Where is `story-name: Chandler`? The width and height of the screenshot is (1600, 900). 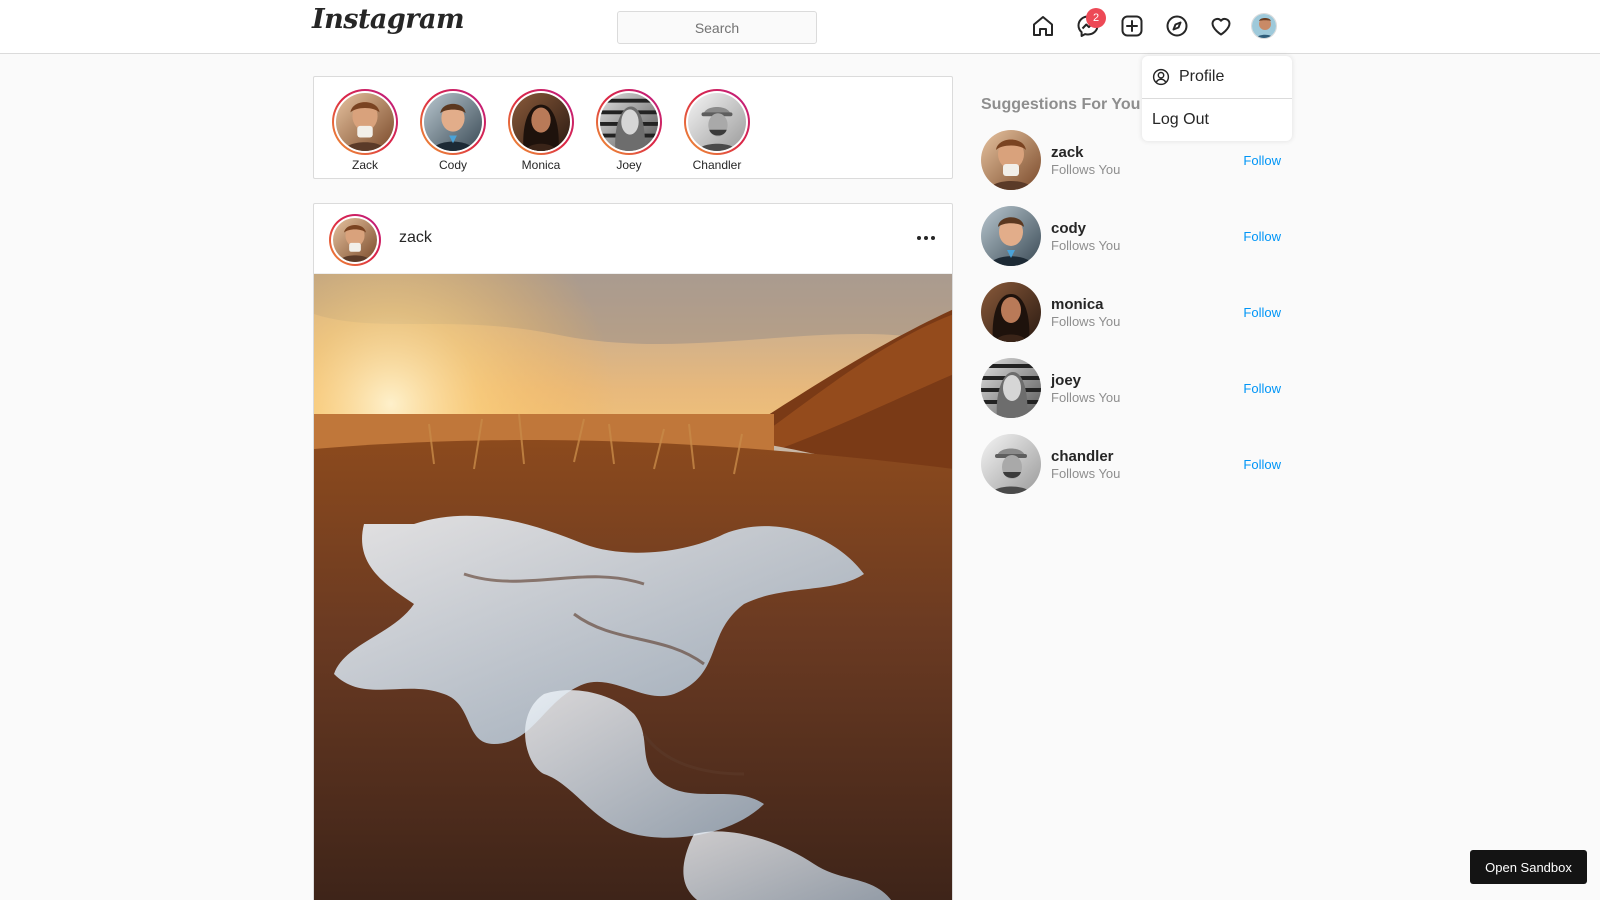 story-name: Chandler is located at coordinates (717, 165).